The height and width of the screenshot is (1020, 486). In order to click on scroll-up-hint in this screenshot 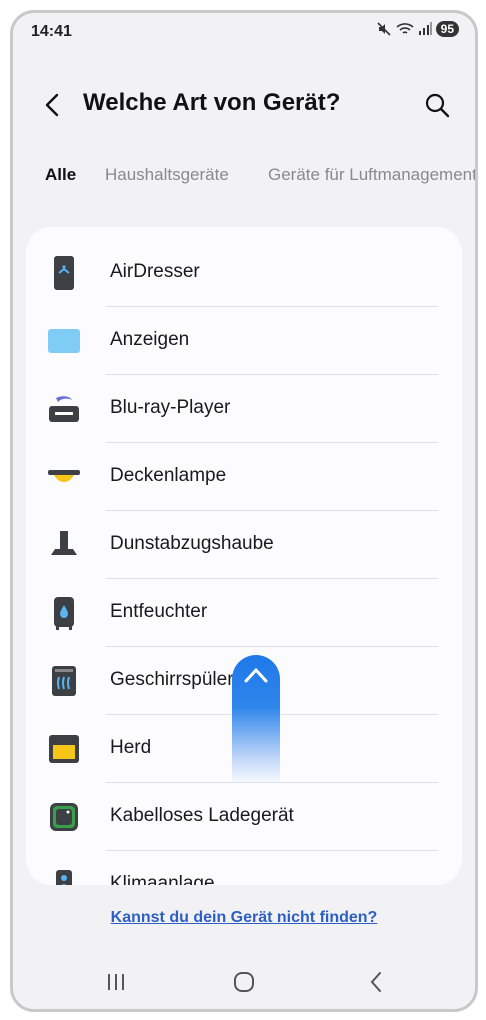, I will do `click(256, 720)`.